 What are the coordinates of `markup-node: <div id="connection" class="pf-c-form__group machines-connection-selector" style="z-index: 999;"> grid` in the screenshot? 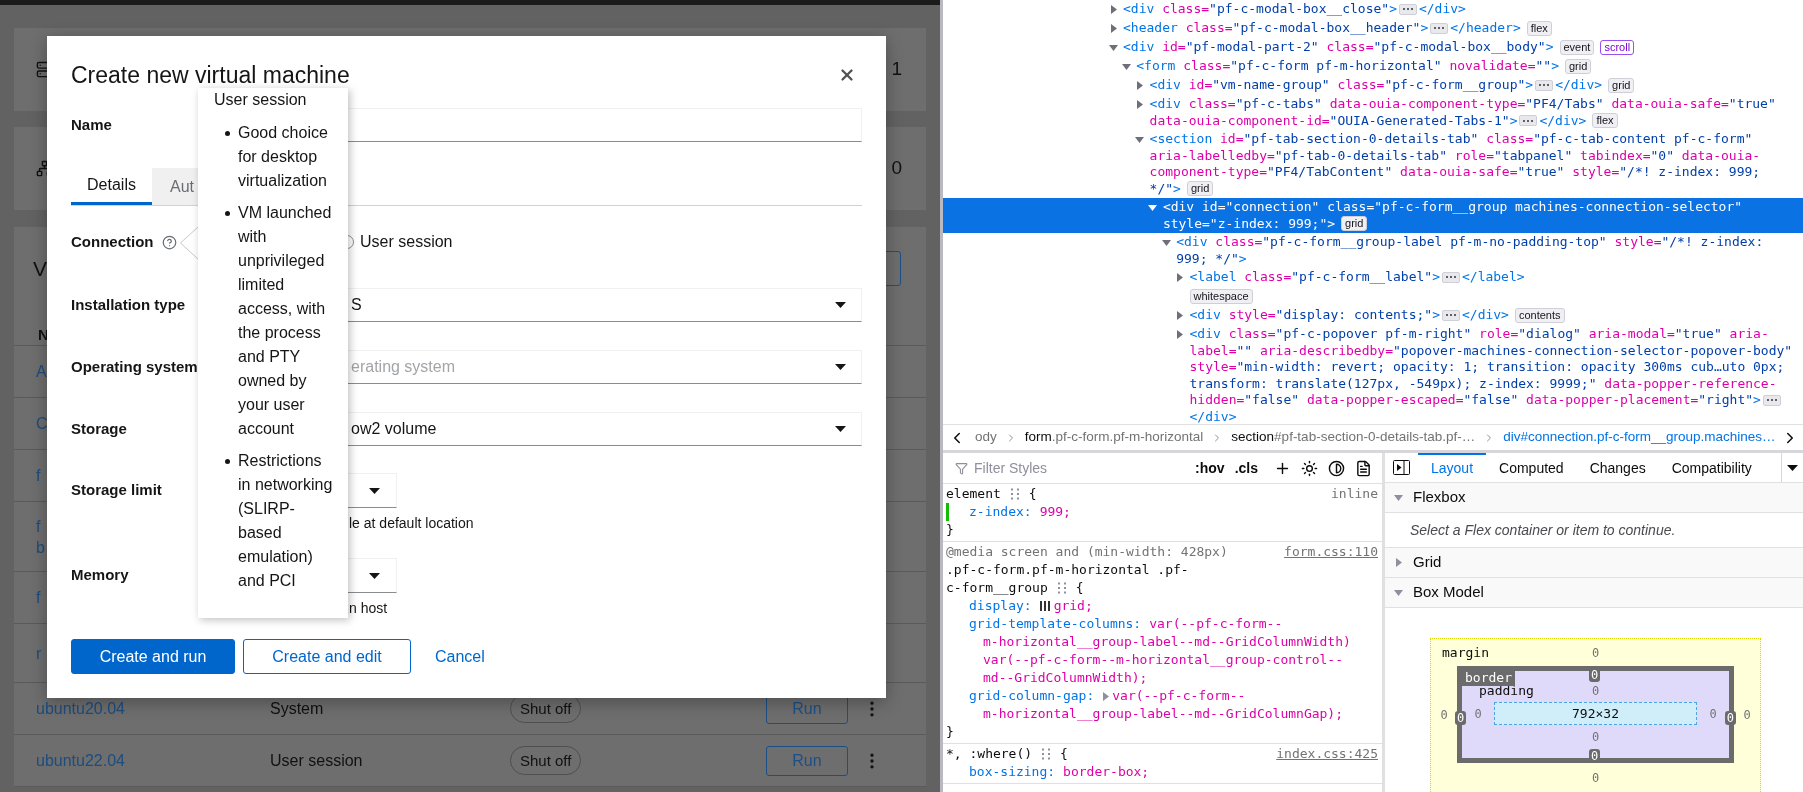 It's located at (1373, 215).